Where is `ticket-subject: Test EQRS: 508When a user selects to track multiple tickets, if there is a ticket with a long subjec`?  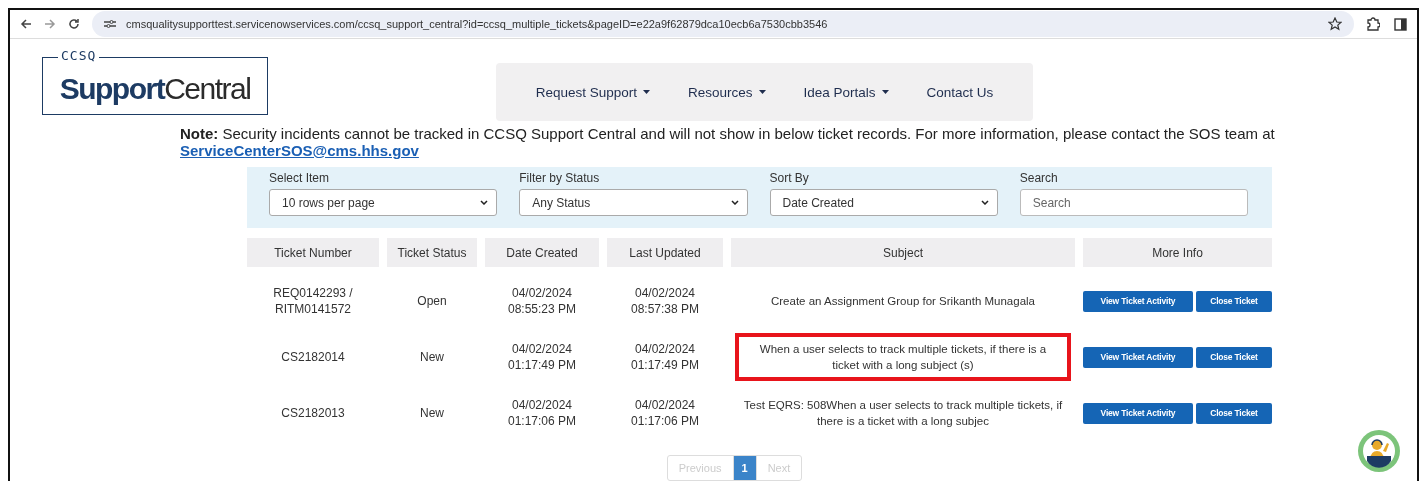 ticket-subject: Test EQRS: 508When a user selects to track multiple tickets, if there is a ticket with a long subjec is located at coordinates (903, 413).